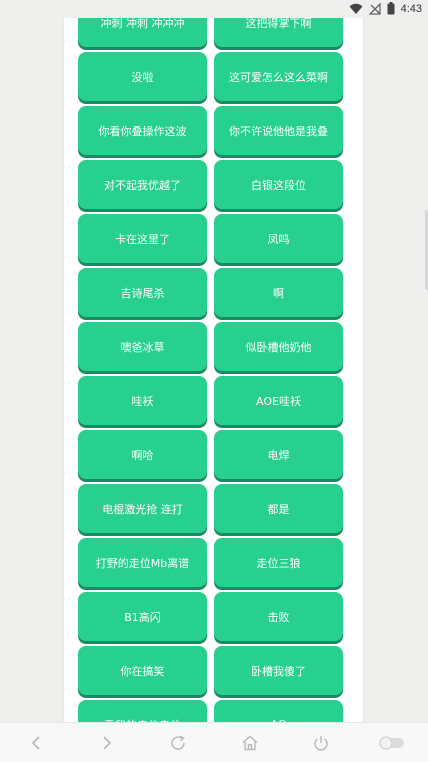  What do you see at coordinates (278, 711) in the screenshot?
I see `sound-button: AO` at bounding box center [278, 711].